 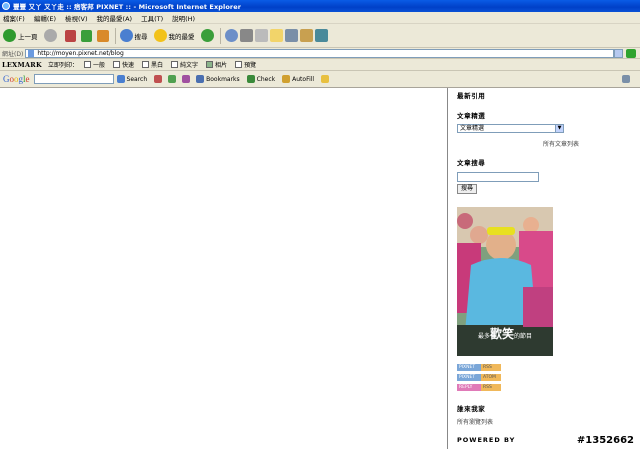 I want to click on settings-wrench-icon, so click(x=626, y=79).